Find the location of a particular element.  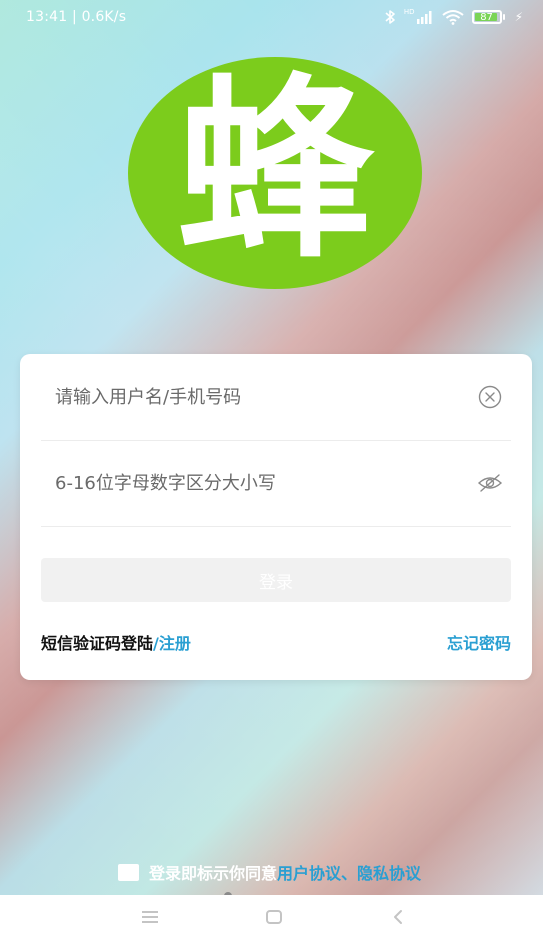

logo-character: 蜂 is located at coordinates (274, 171).